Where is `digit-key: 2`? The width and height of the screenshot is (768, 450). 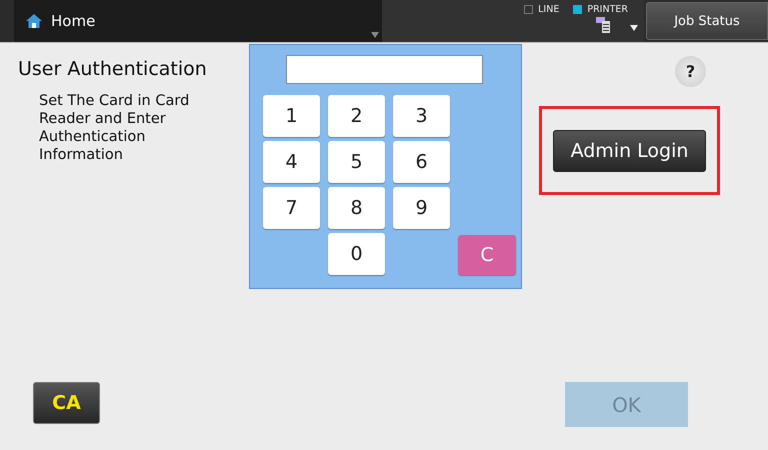
digit-key: 2 is located at coordinates (356, 116).